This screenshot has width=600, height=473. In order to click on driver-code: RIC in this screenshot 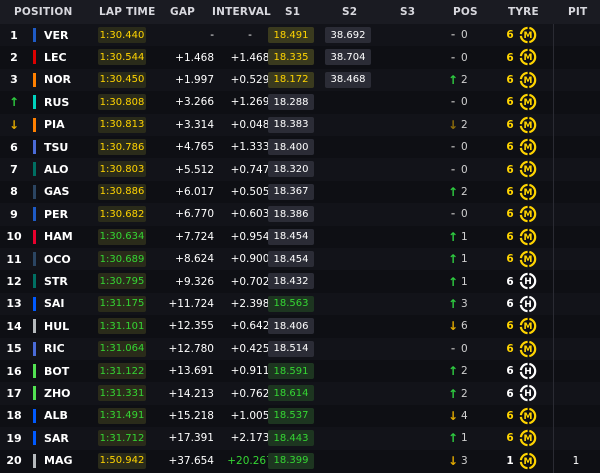, I will do `click(66, 349)`.